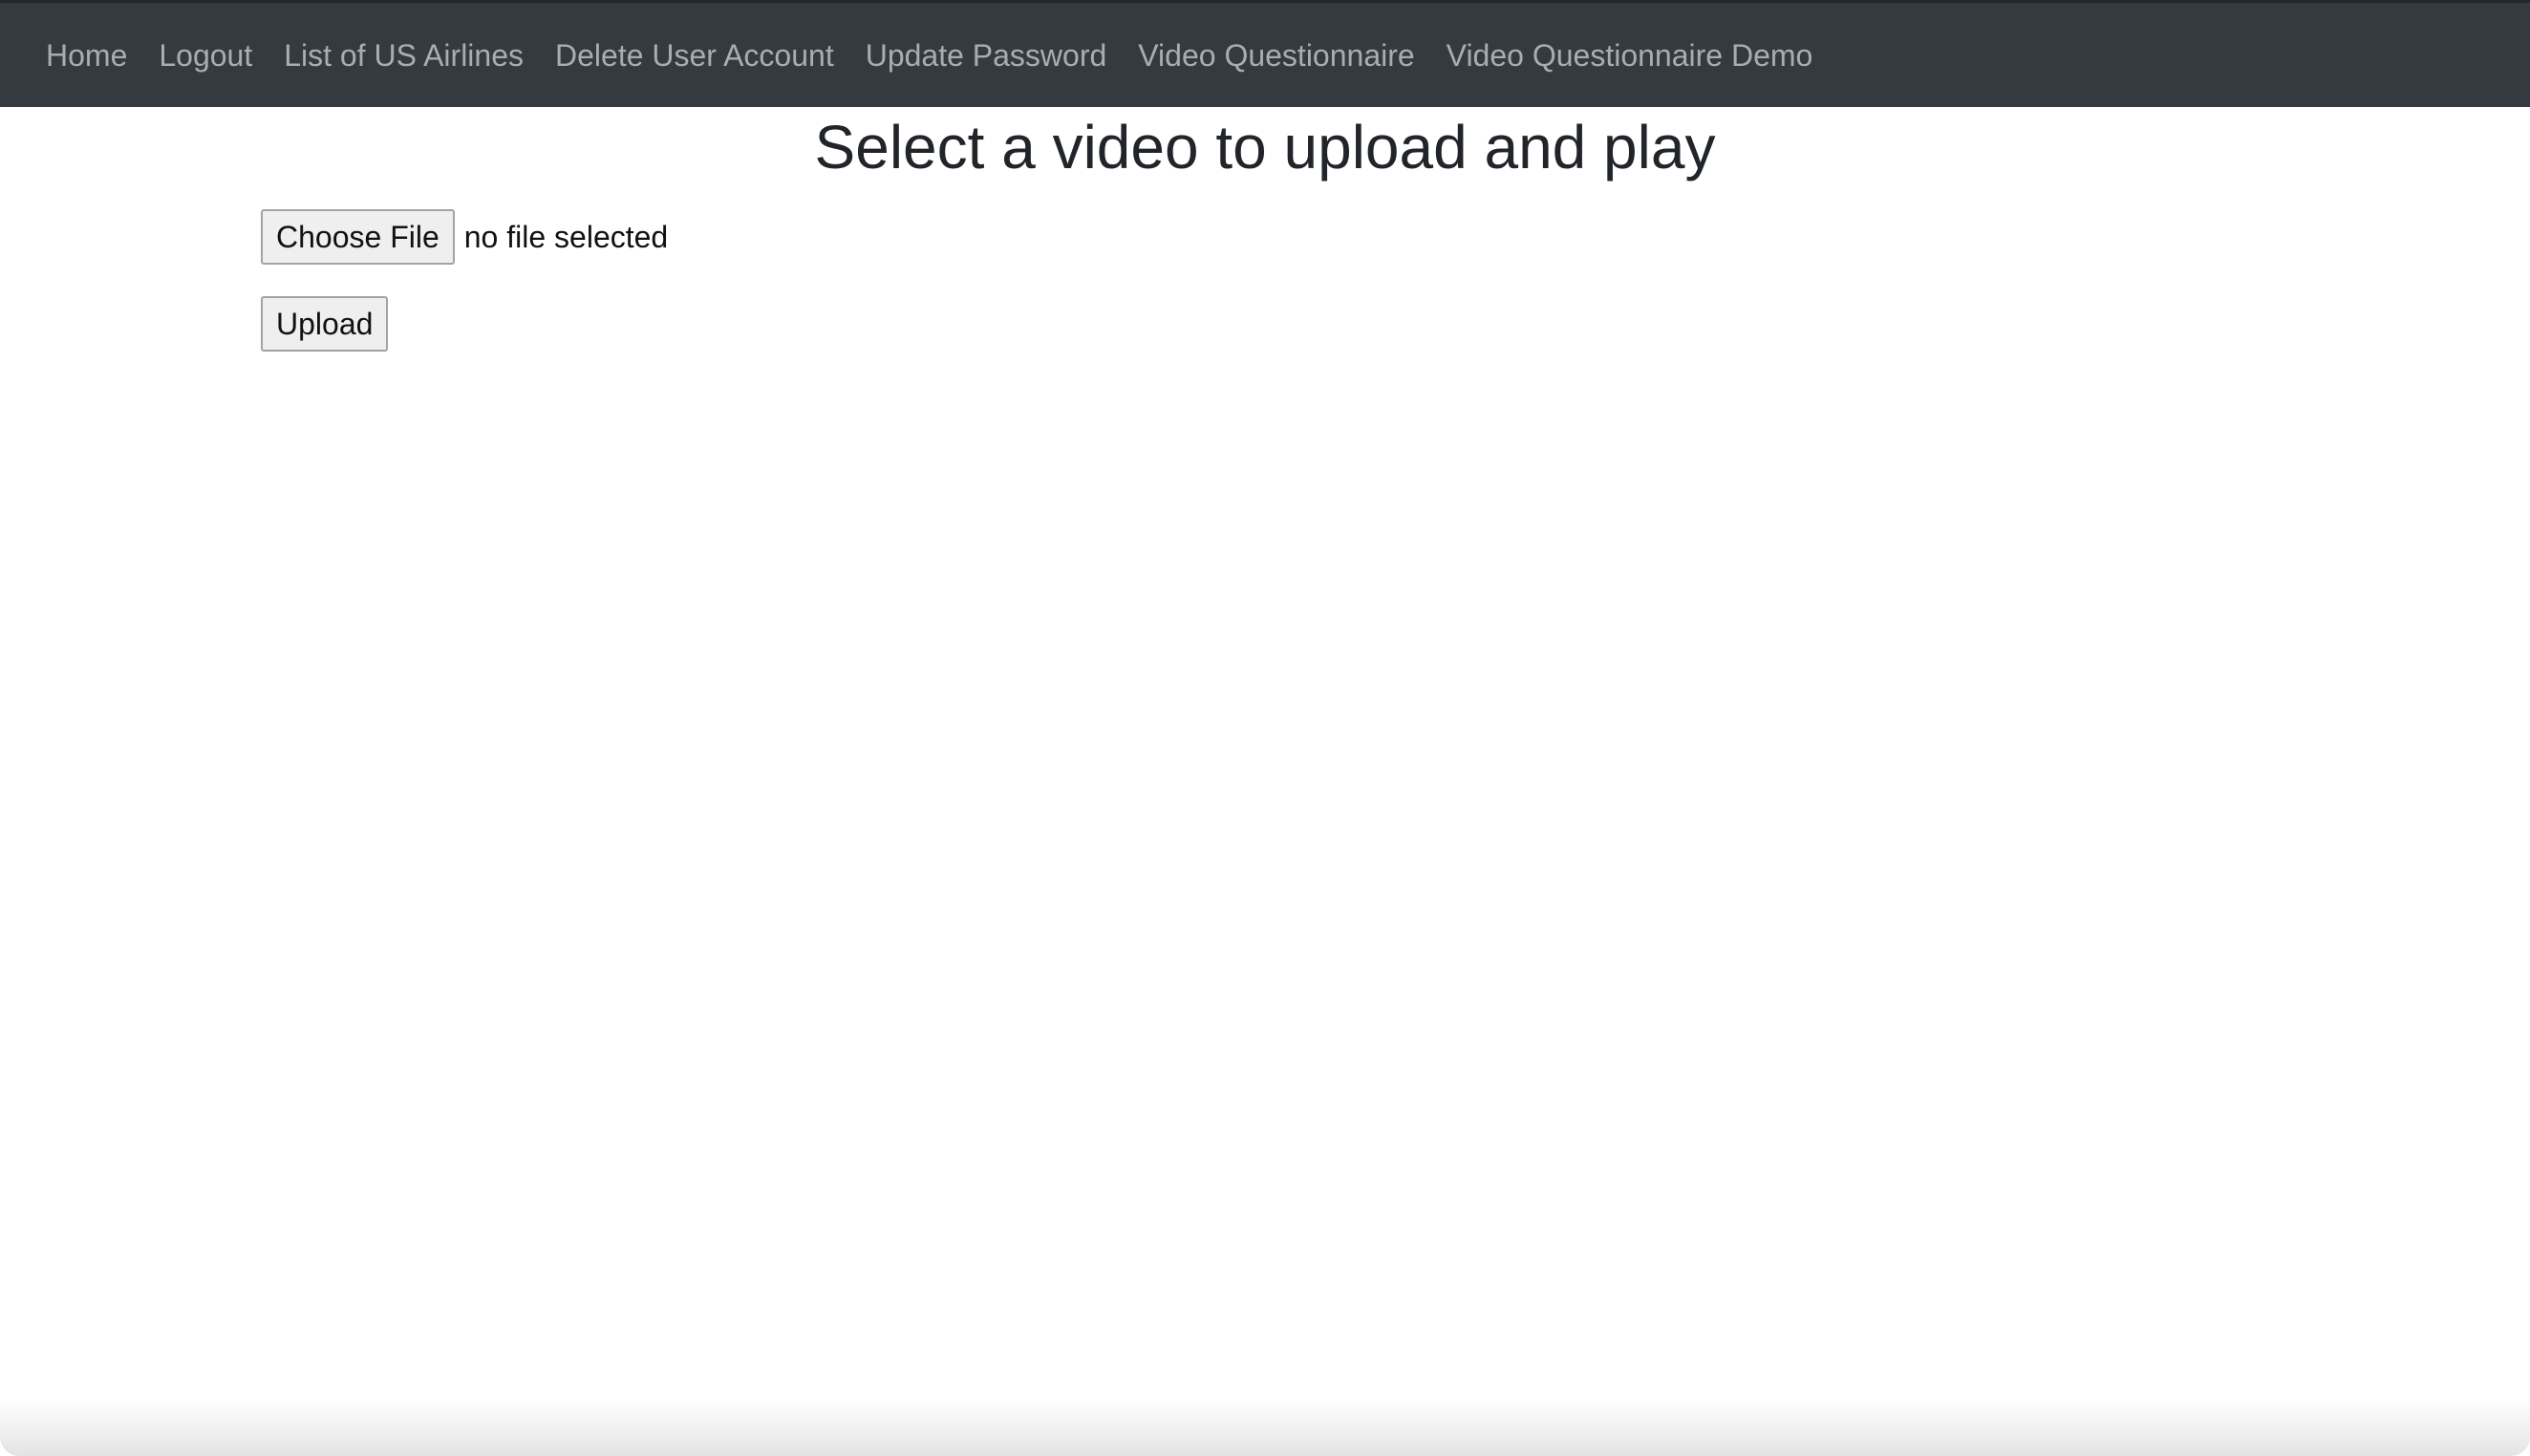 The image size is (2530, 1456). Describe the element at coordinates (1630, 56) in the screenshot. I see `nav-link-video-questionnaire-demo: Video Questionnaire Demo` at that location.